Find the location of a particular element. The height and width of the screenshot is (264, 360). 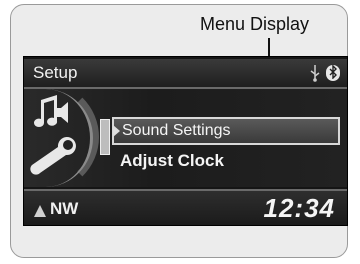

page-title: Setup is located at coordinates (55, 72).